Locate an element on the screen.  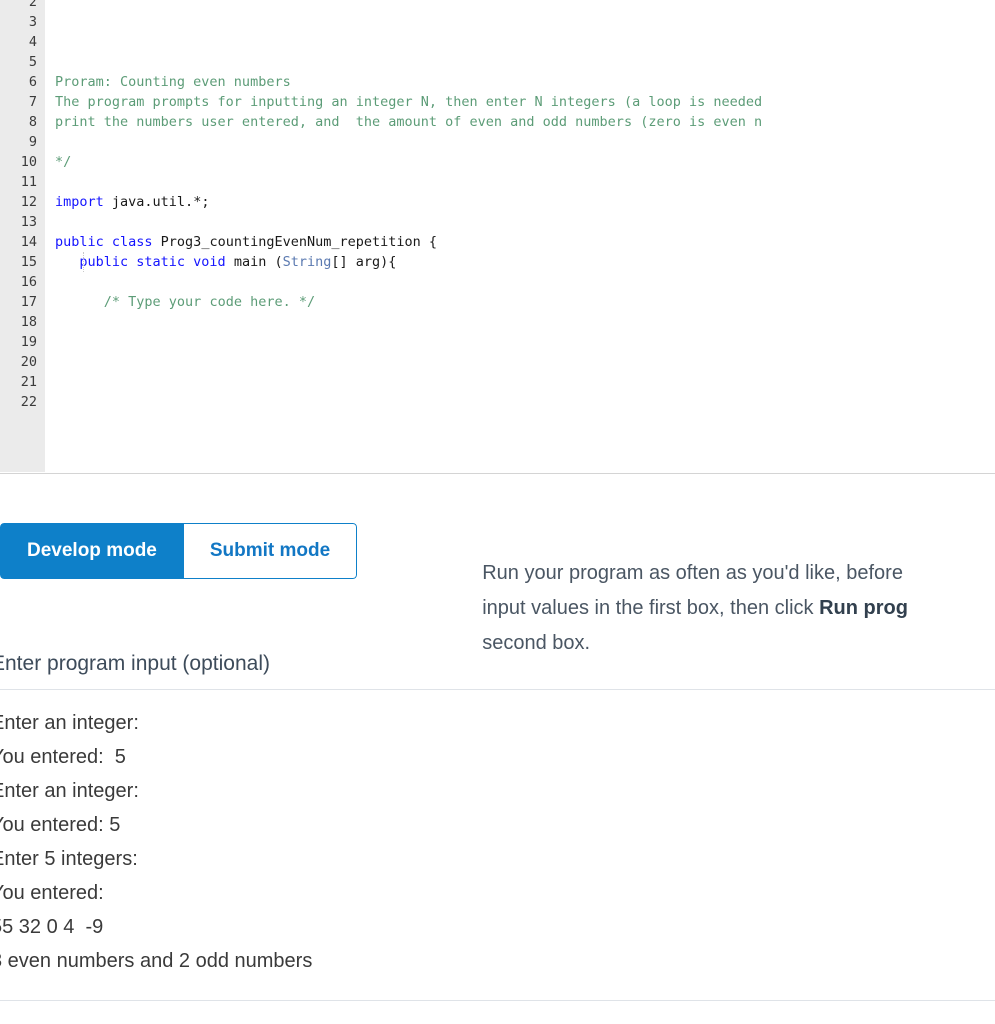
code-line: Proram: Counting even numbers is located at coordinates (525, 82).